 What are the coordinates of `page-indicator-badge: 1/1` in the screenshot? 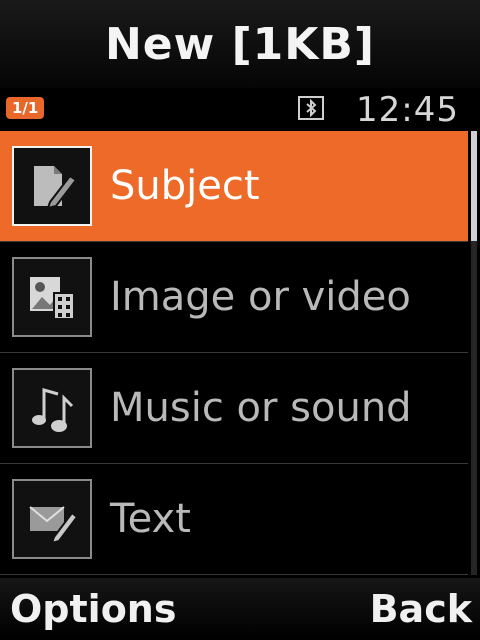 It's located at (25, 108).